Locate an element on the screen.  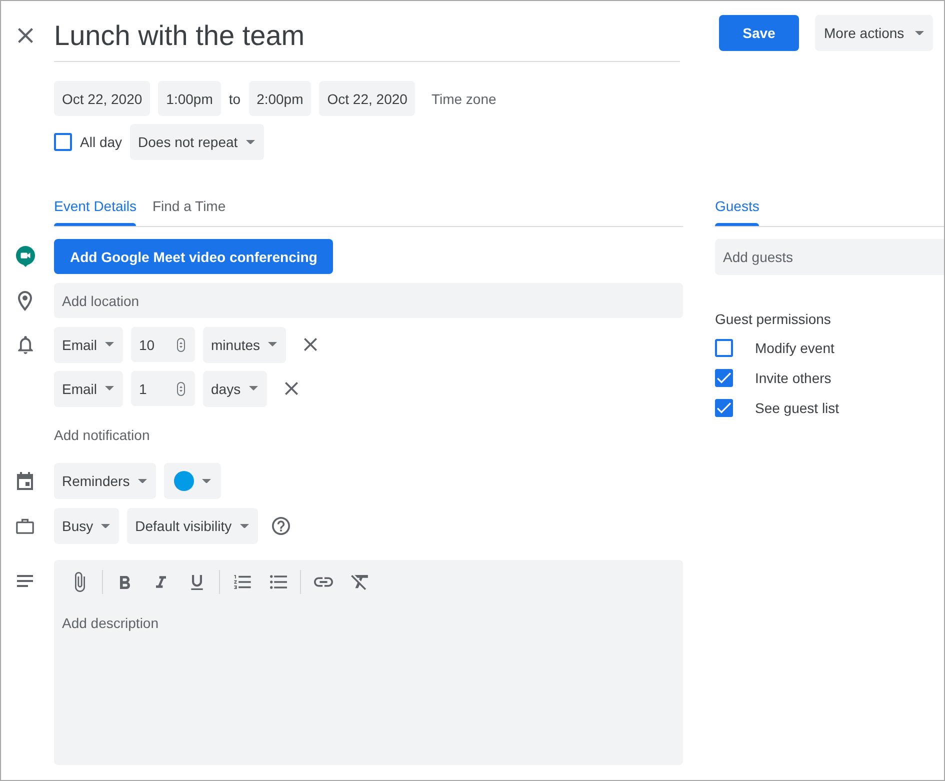
description-field: Add description is located at coordinates (368, 689).